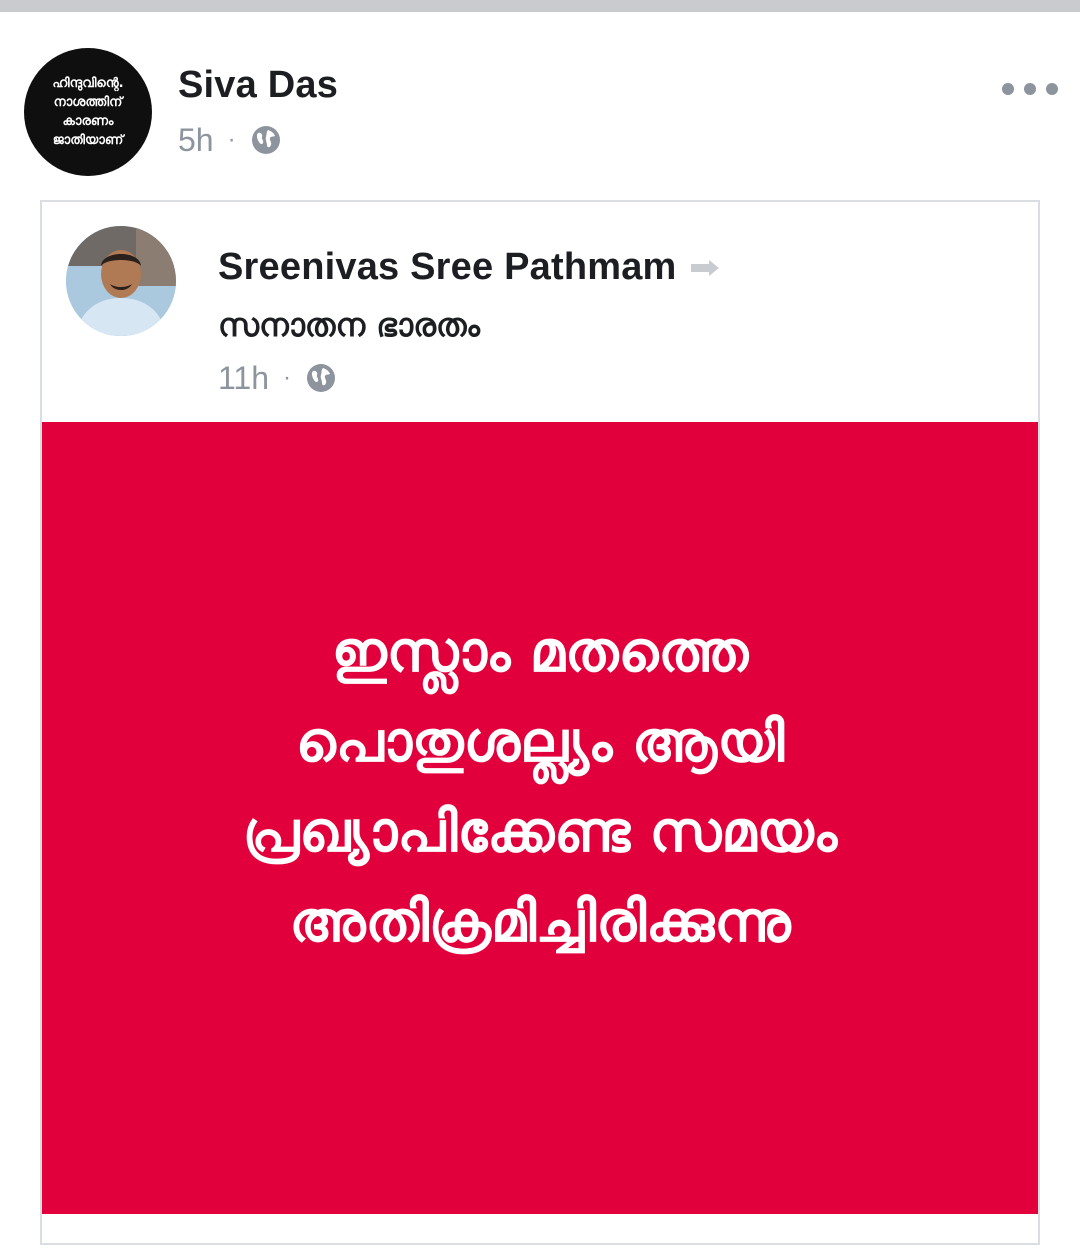  Describe the element at coordinates (540, 742) in the screenshot. I see `image-text-line: പൊതുശല്ല്യം ആയി` at that location.